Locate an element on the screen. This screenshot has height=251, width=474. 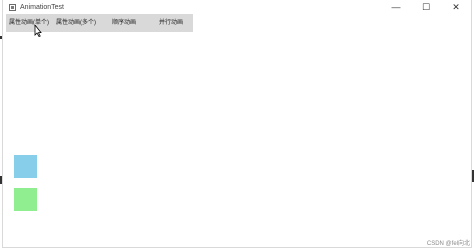
multiple-property-animation-button: 属性动画(多个) is located at coordinates (76, 23).